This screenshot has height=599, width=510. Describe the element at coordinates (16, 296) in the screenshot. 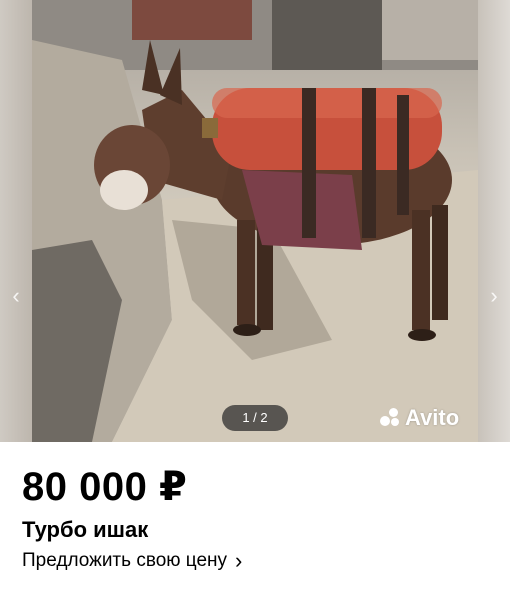

I see `chevron-left-icon: ‹` at that location.